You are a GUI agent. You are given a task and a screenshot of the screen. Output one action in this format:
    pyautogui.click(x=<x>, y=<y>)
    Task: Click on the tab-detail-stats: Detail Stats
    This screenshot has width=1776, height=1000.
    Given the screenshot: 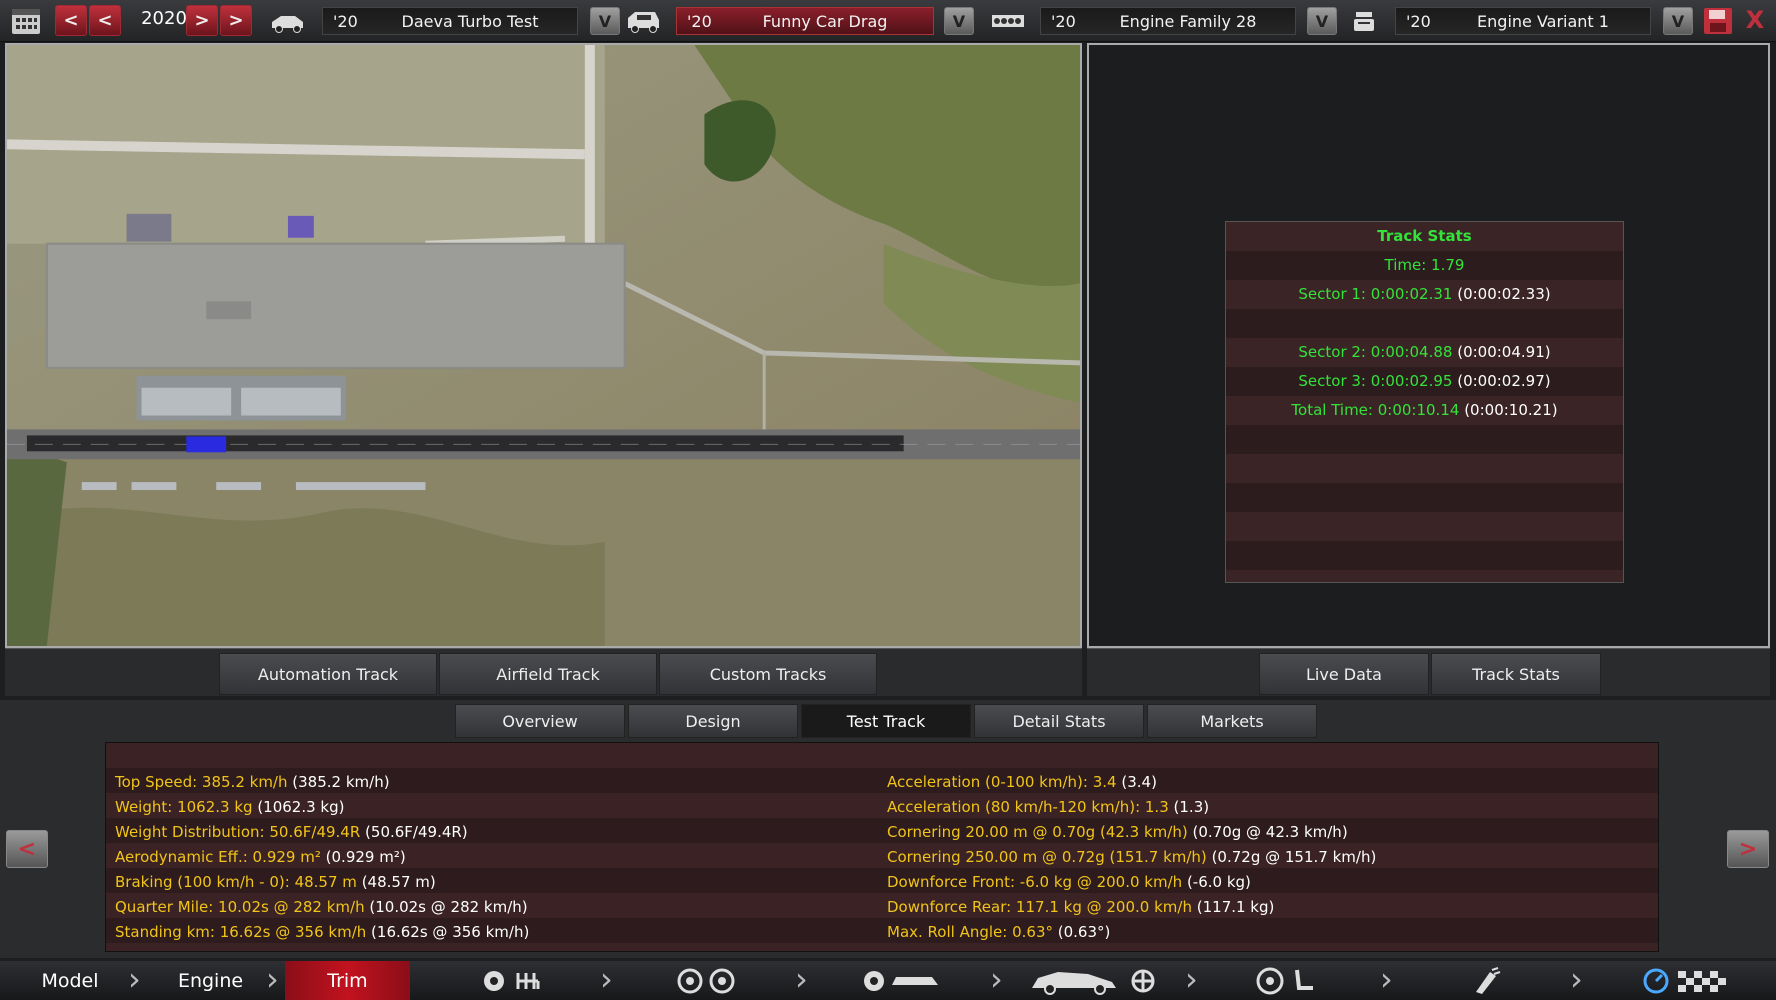 What is the action you would take?
    pyautogui.click(x=1059, y=721)
    